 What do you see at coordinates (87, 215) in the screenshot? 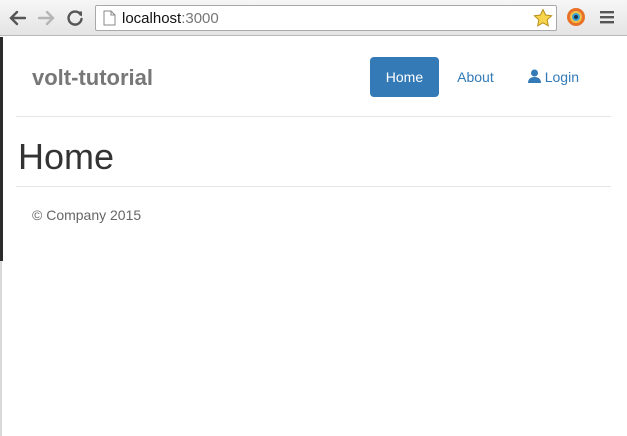
I see `footer-text: © Company 2015` at bounding box center [87, 215].